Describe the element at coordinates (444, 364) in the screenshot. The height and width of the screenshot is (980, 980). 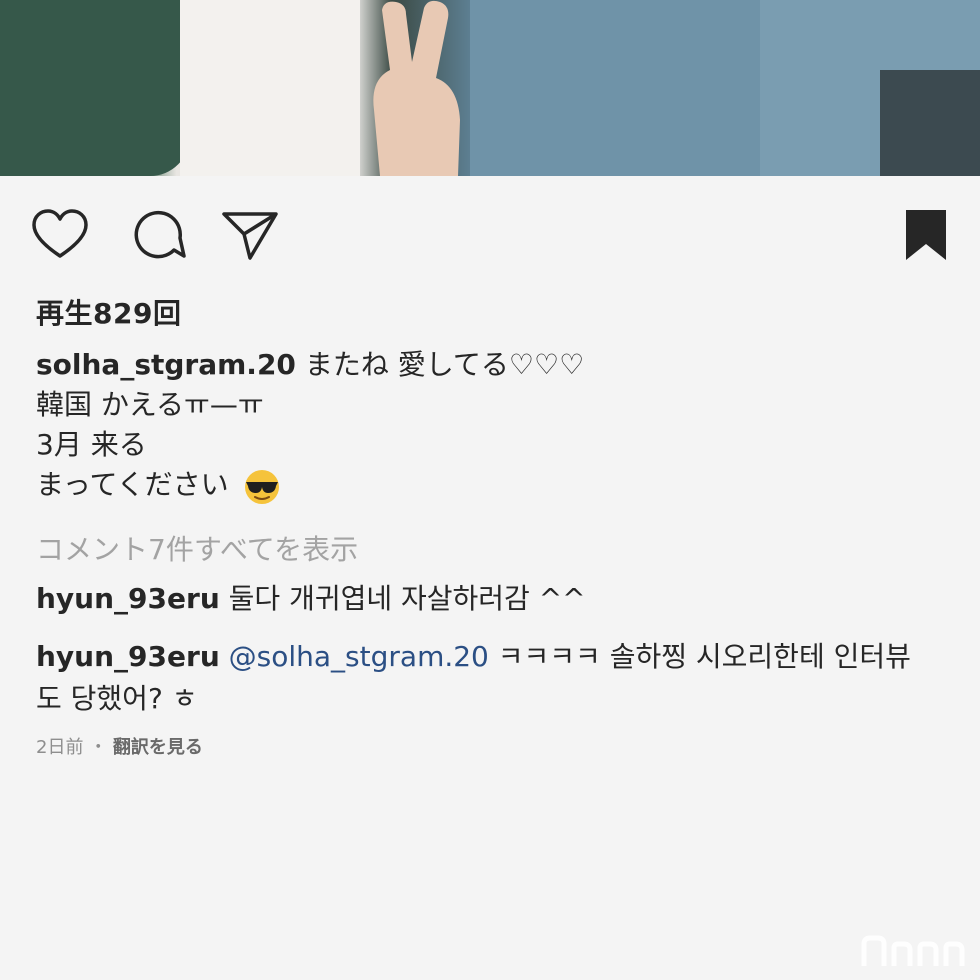
I see `caption-text-1: またね 愛してる♡♡♡` at that location.